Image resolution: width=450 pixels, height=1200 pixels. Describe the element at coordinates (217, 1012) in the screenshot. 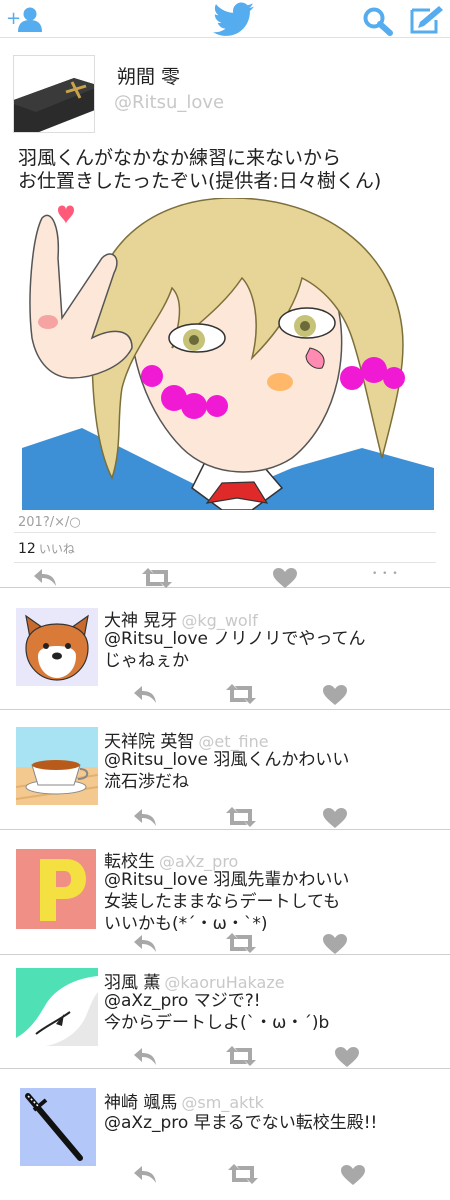

I see `tweet-text: @aXz_pro マジで?! 今からデートしよ(`・ω・´)b` at that location.